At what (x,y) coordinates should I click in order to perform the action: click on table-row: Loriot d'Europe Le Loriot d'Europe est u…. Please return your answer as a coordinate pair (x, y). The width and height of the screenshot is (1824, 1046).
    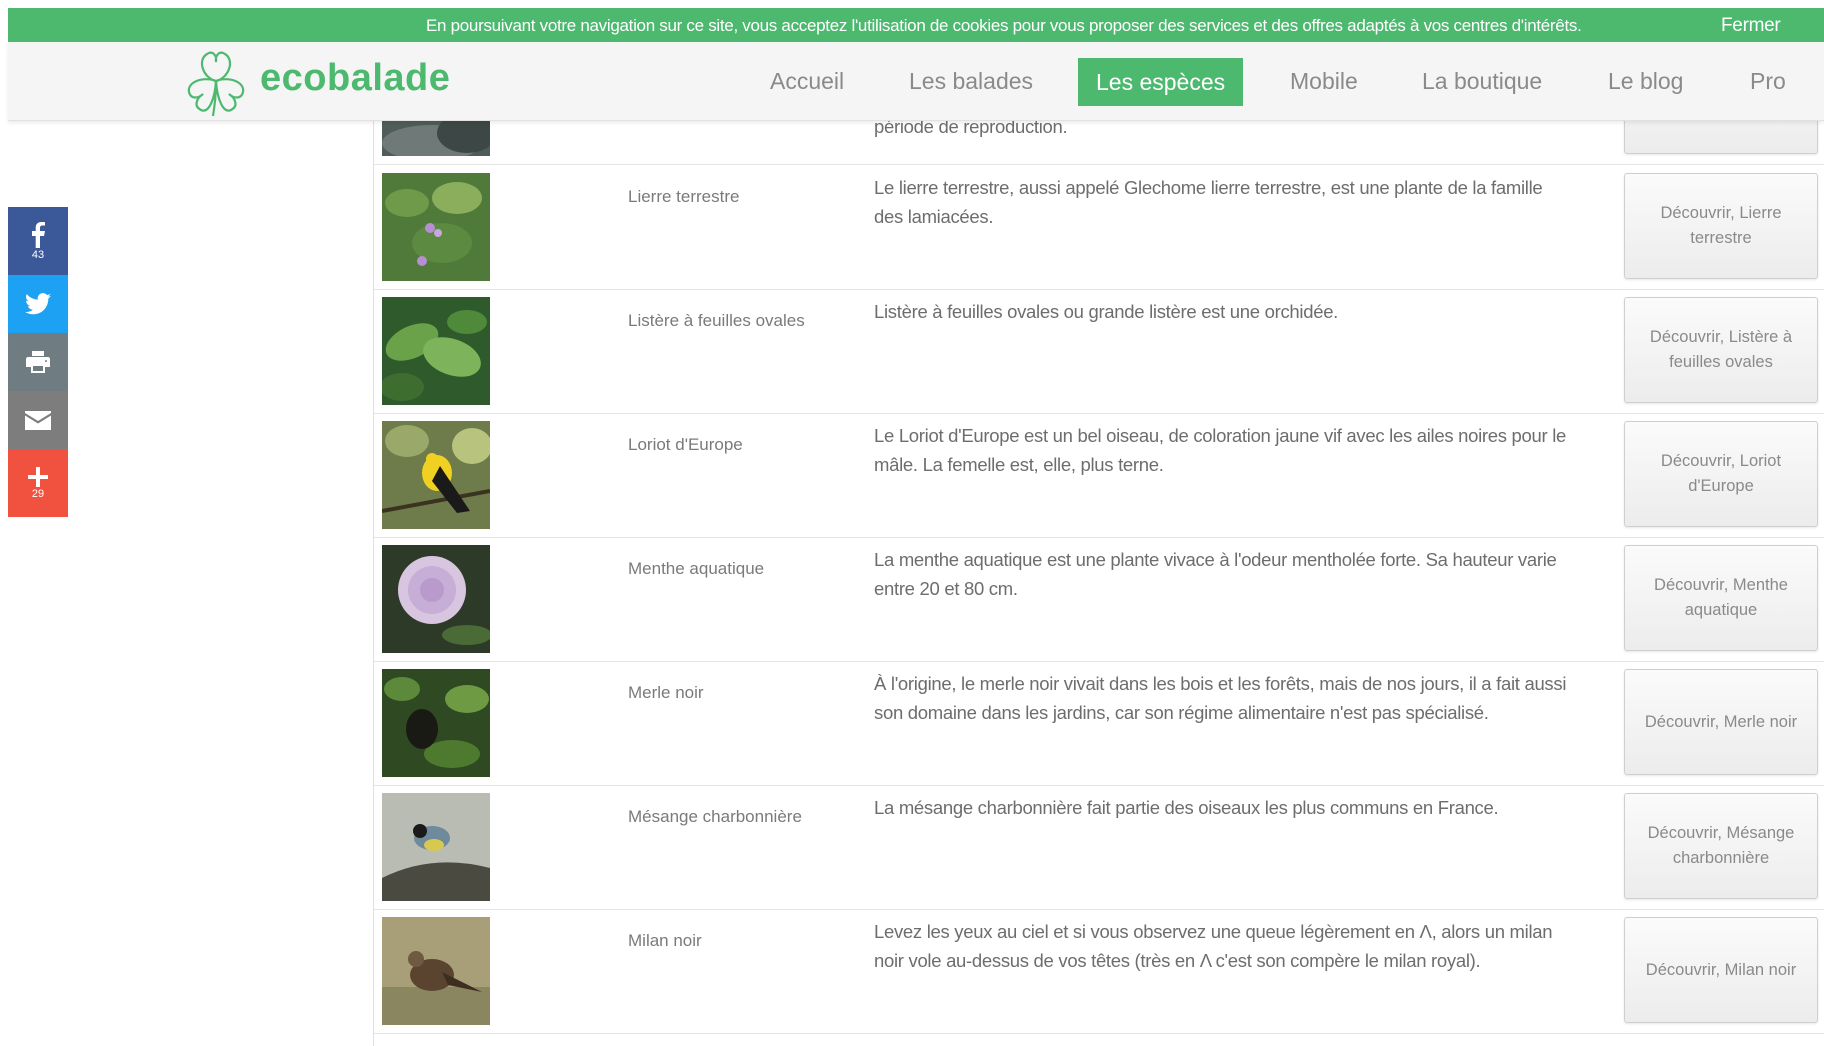
    Looking at the image, I should click on (1099, 475).